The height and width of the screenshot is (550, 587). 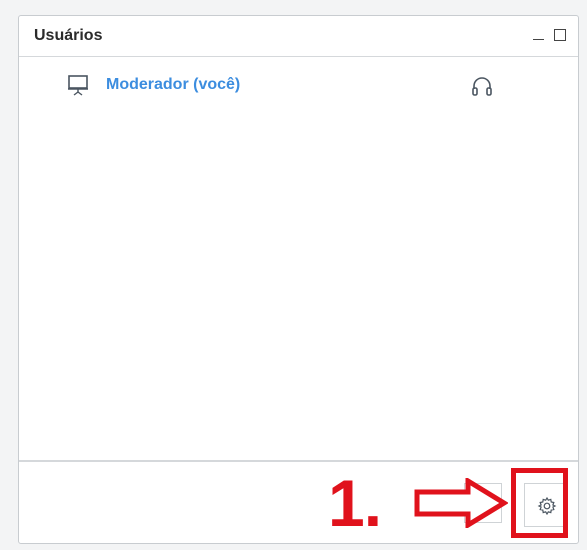 I want to click on gear-icon, so click(x=547, y=506).